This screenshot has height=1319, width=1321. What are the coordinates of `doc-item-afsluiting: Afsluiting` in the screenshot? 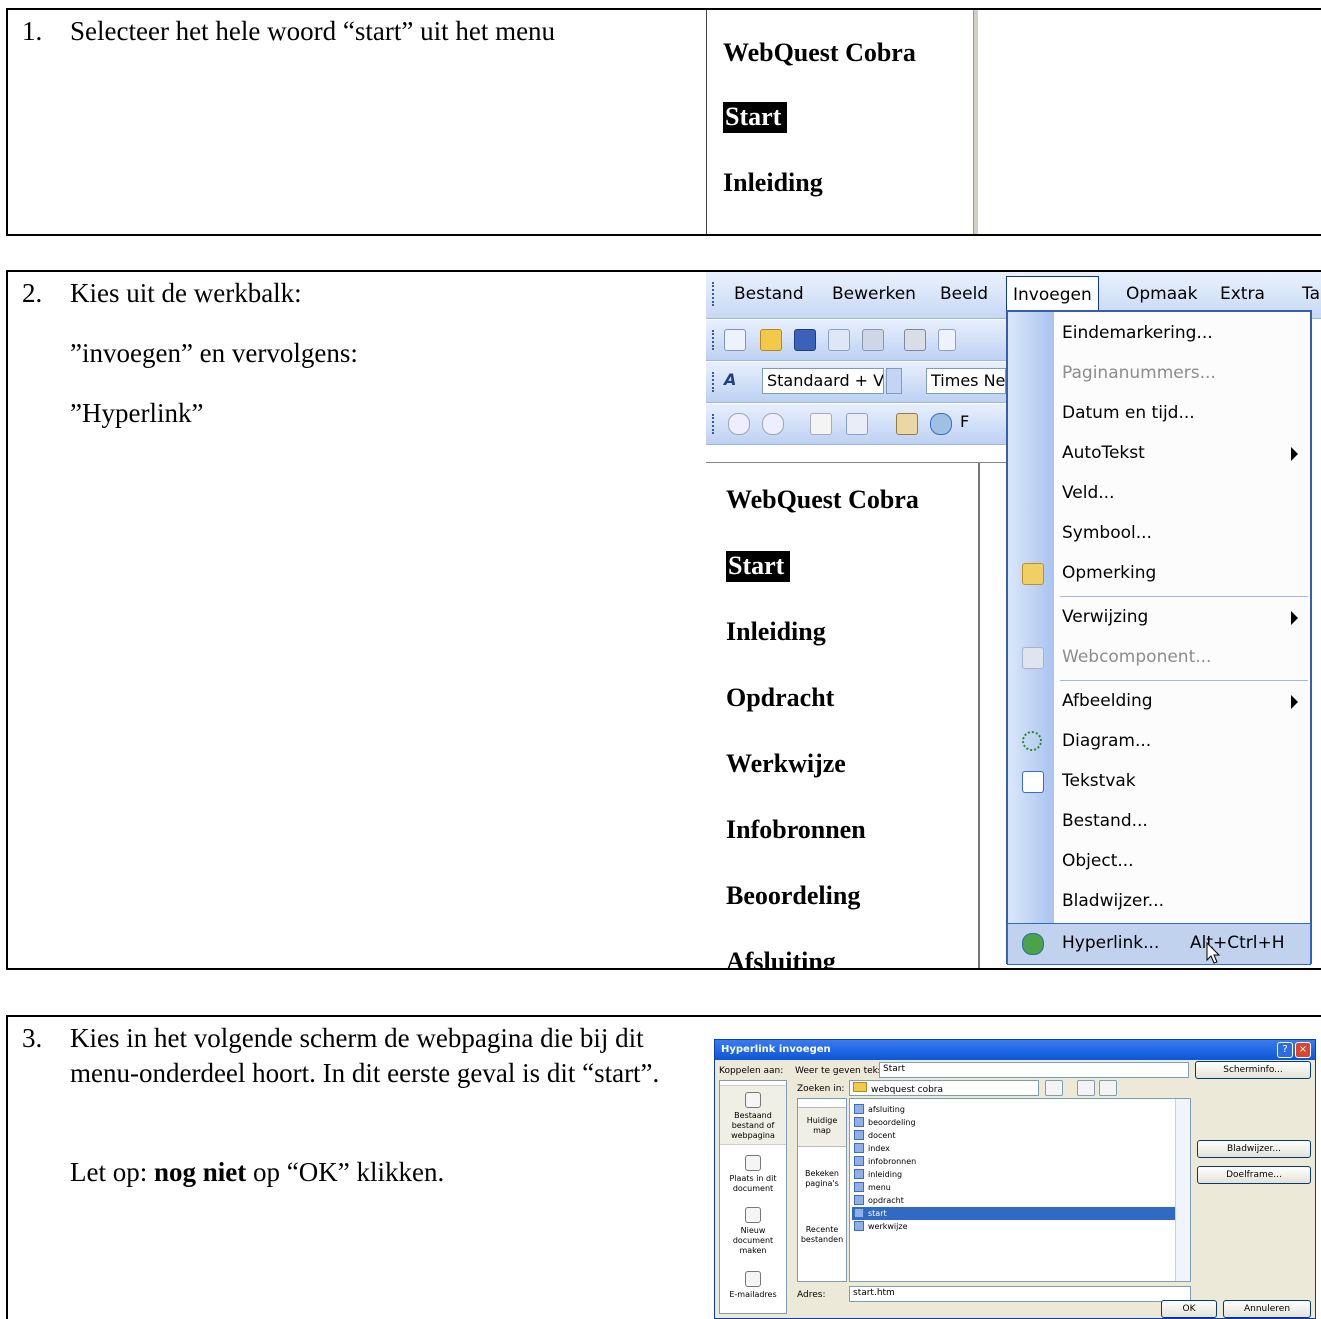 It's located at (781, 957).